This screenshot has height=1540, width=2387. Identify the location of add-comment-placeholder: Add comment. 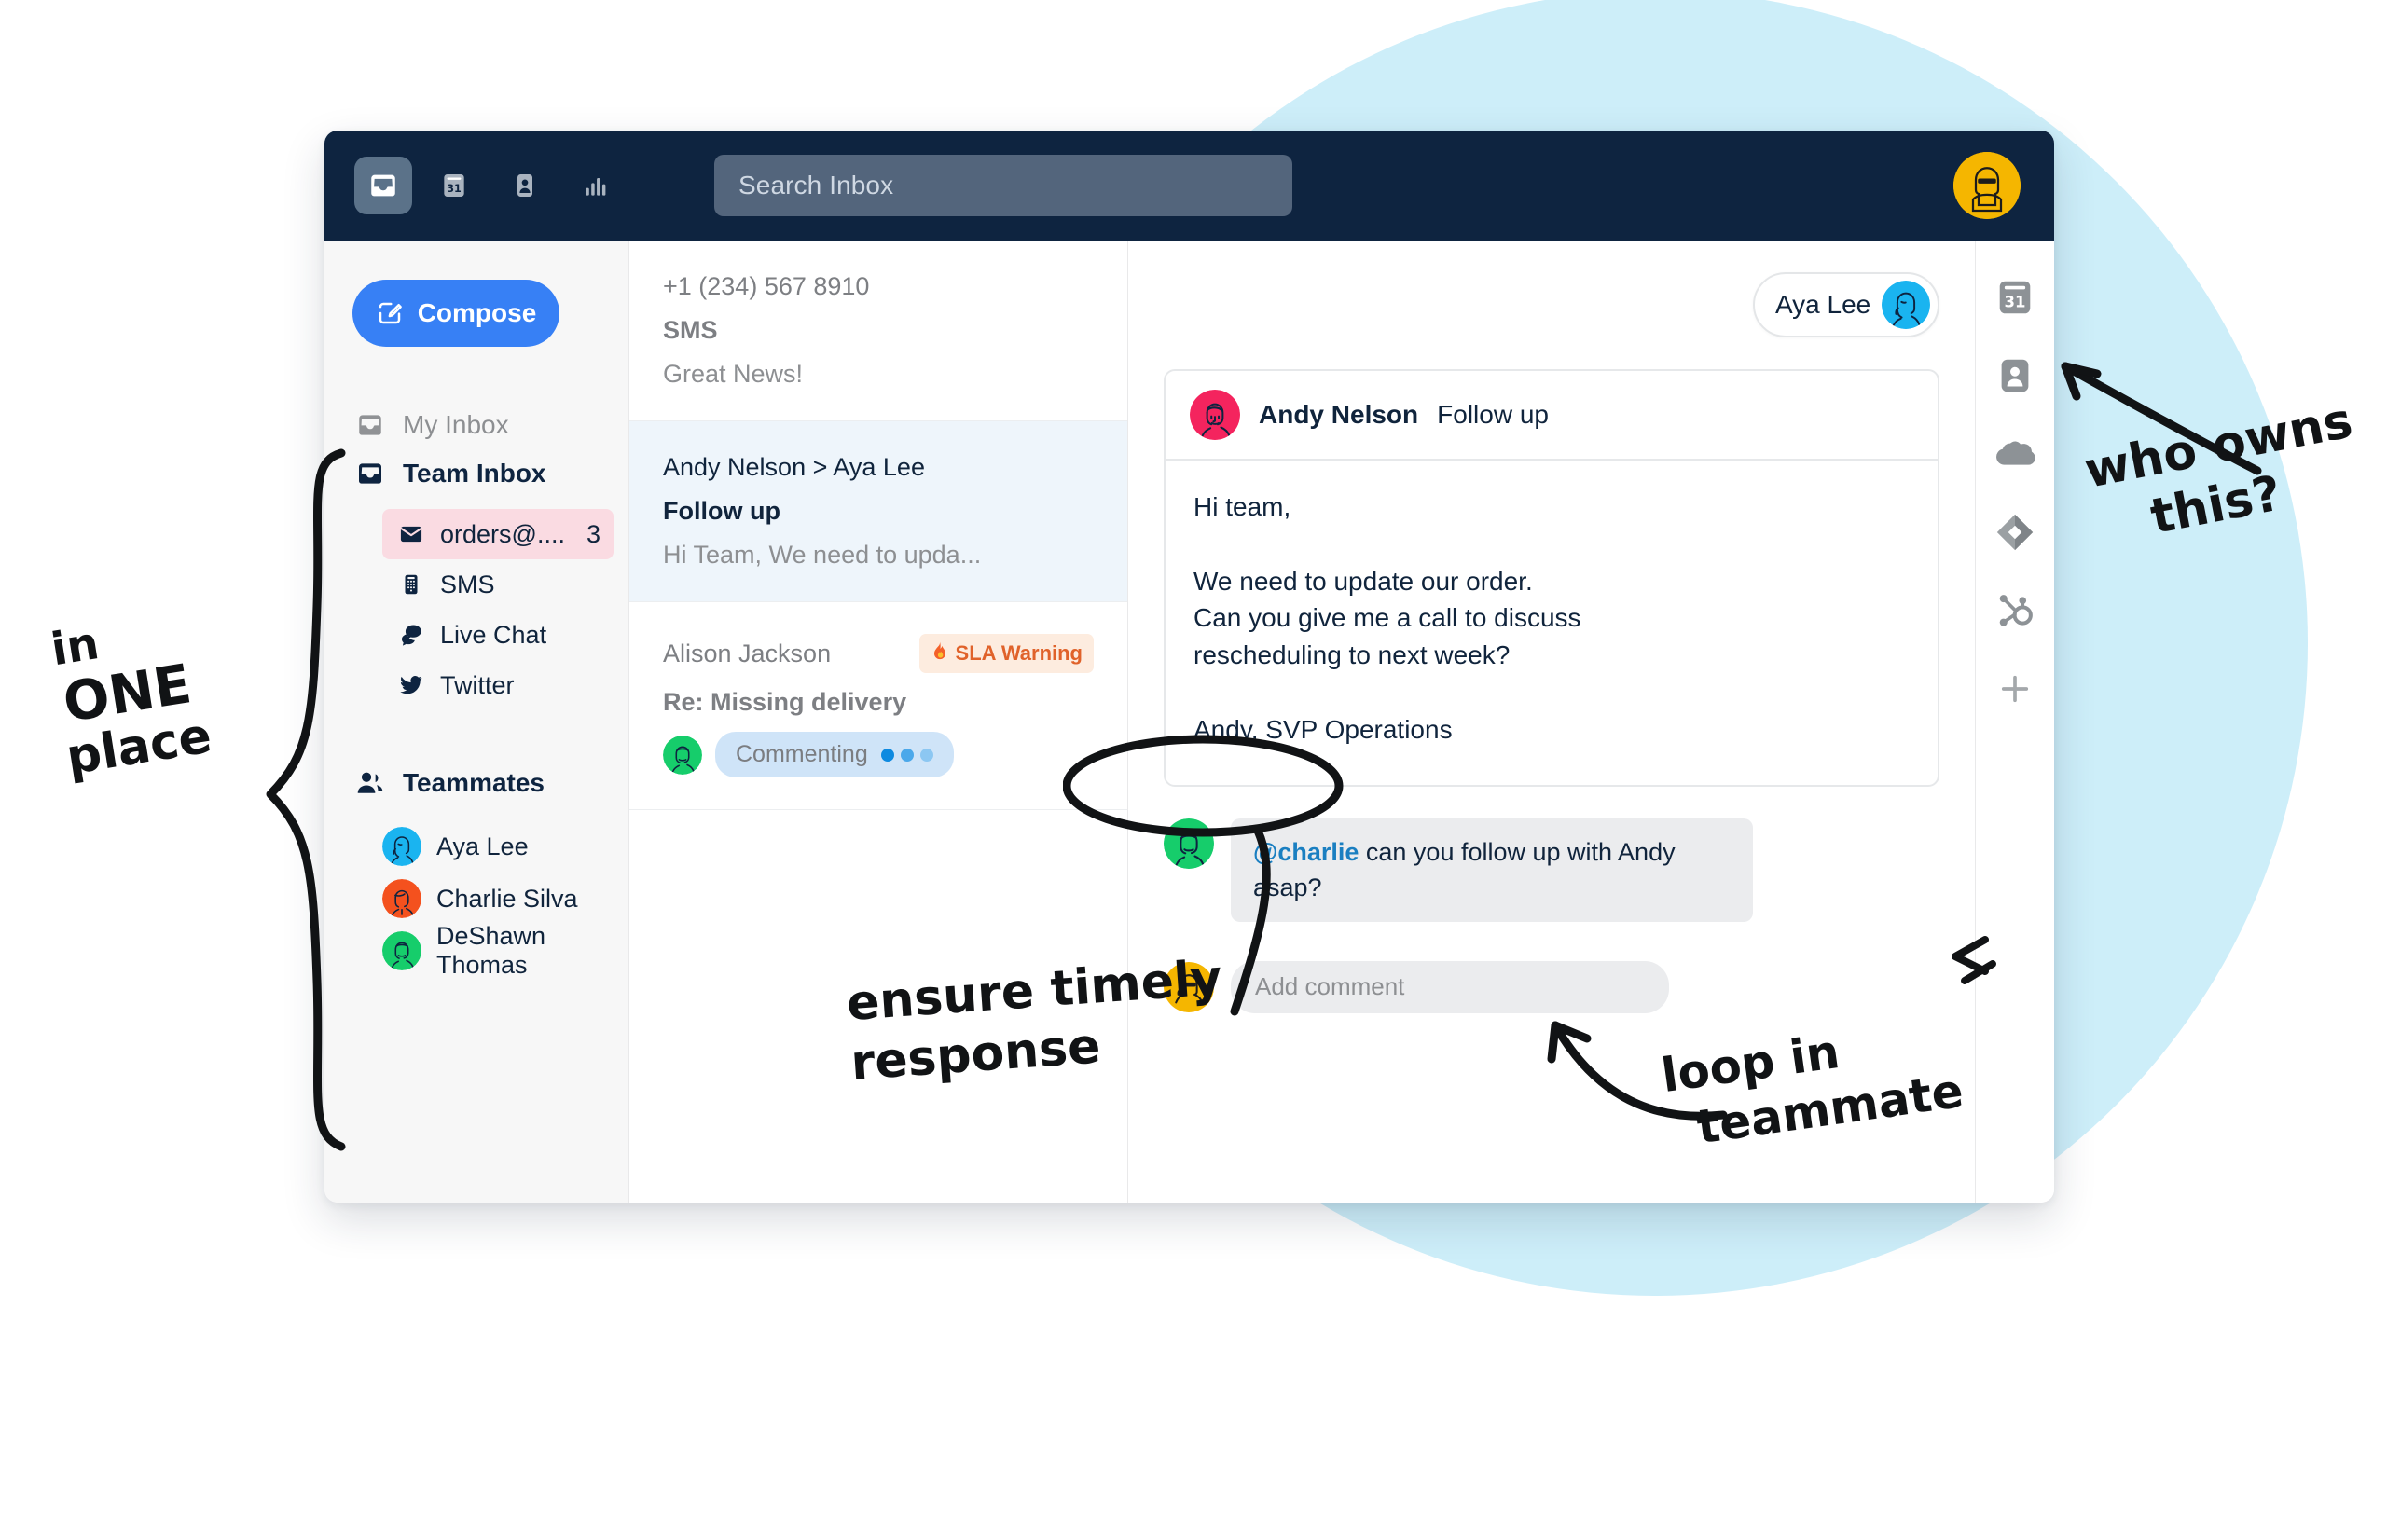
(1330, 986).